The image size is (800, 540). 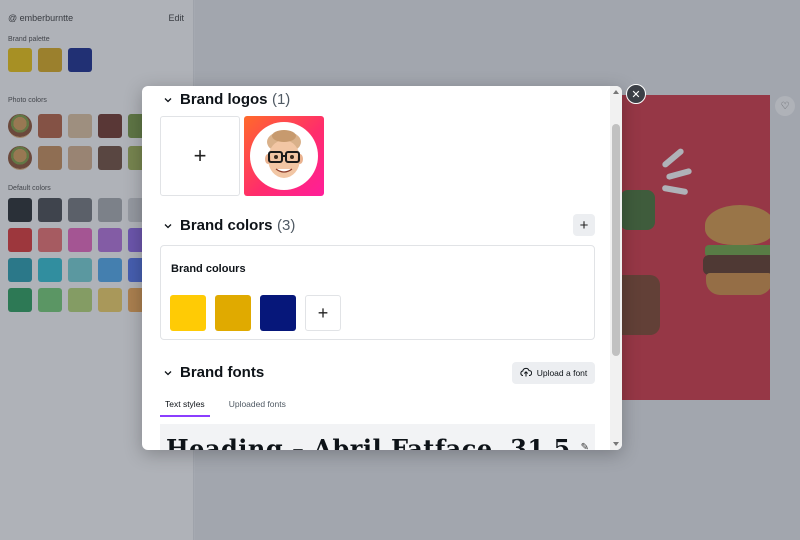 What do you see at coordinates (185, 406) in the screenshot?
I see `tab-text-styles: Text styles` at bounding box center [185, 406].